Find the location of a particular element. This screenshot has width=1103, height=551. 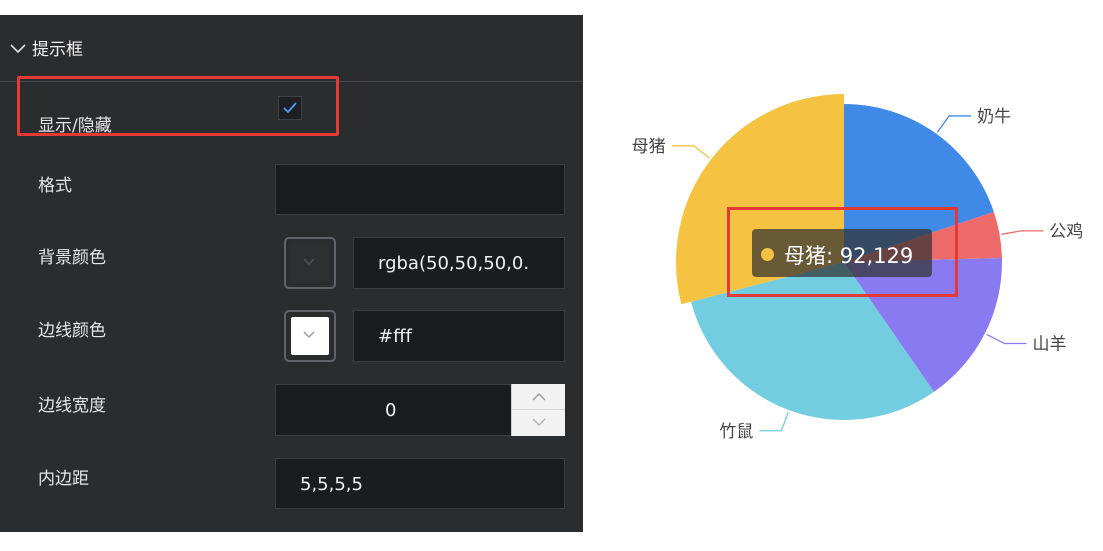

border-color-input: #fff is located at coordinates (459, 336).